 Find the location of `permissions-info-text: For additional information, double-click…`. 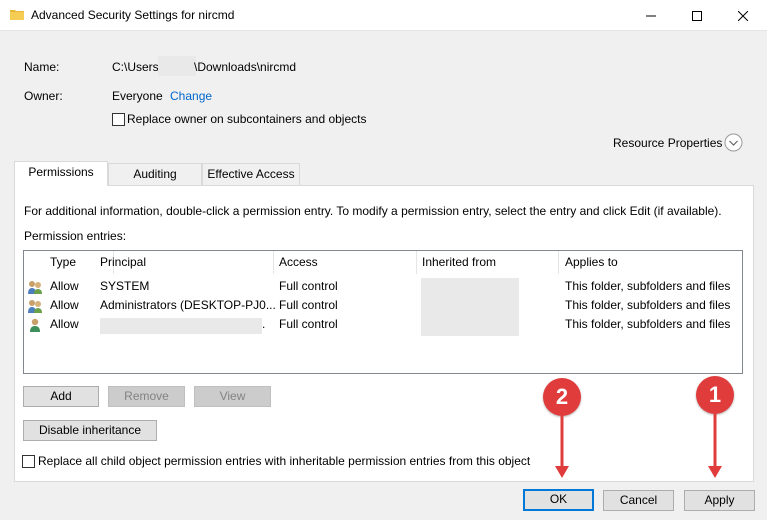

permissions-info-text: For additional information, double-click… is located at coordinates (373, 211).